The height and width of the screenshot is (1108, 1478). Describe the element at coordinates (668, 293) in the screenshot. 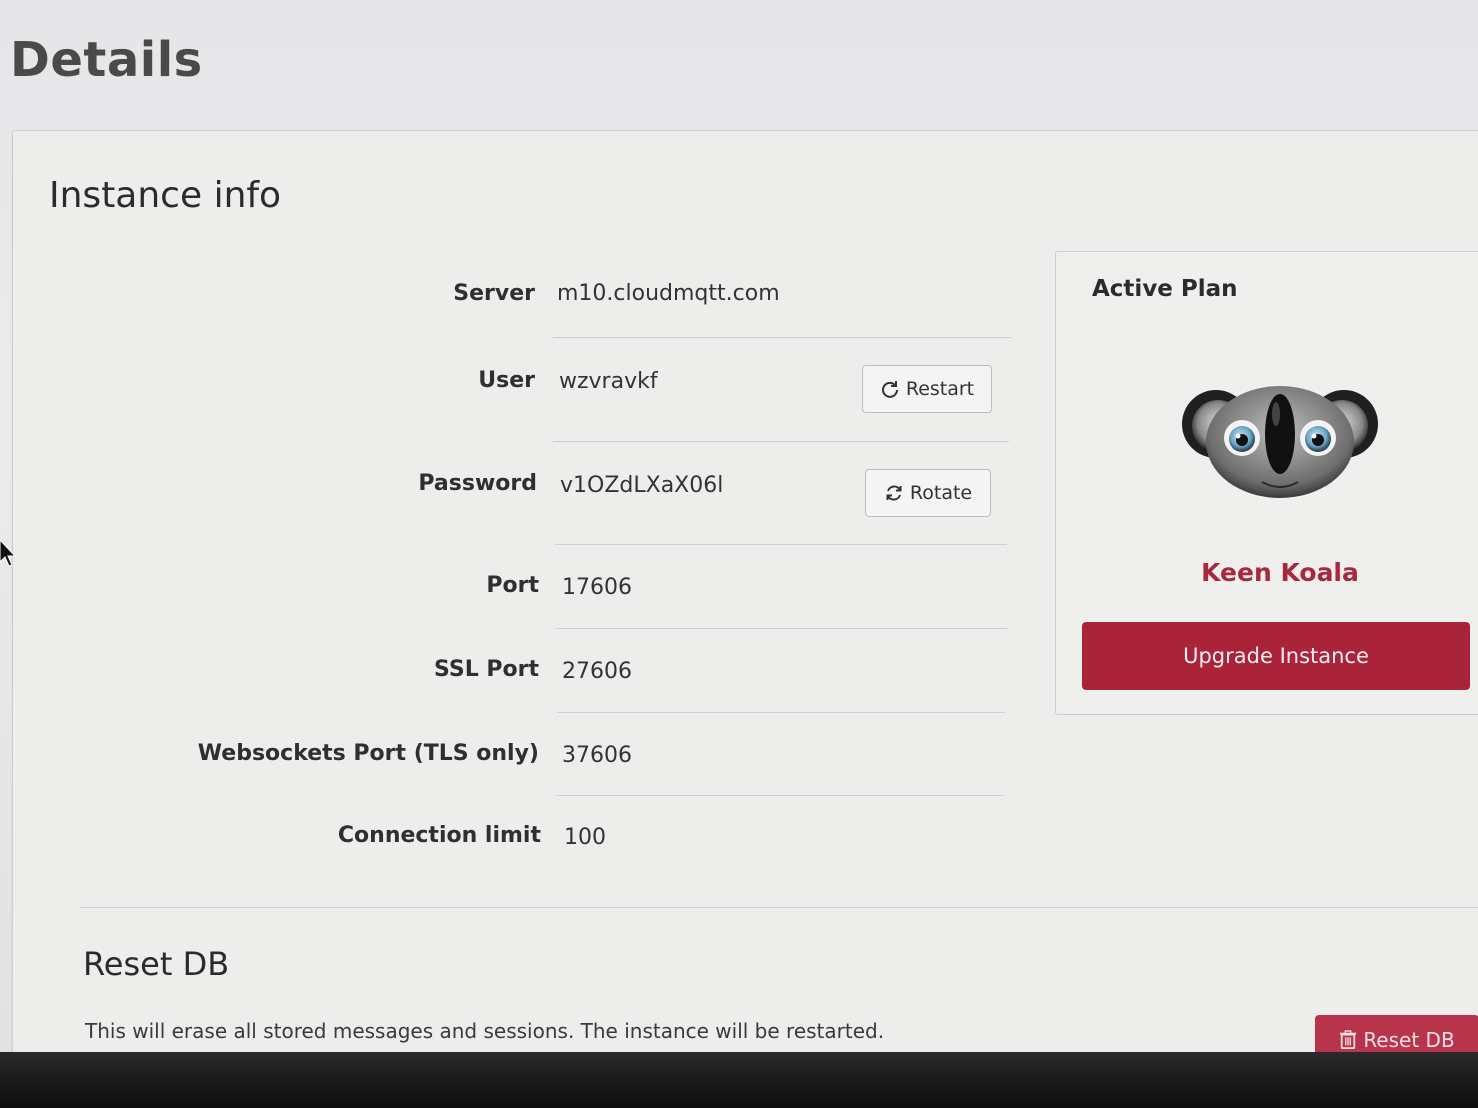

I see `server-value: m10.cloudmqtt.com` at that location.